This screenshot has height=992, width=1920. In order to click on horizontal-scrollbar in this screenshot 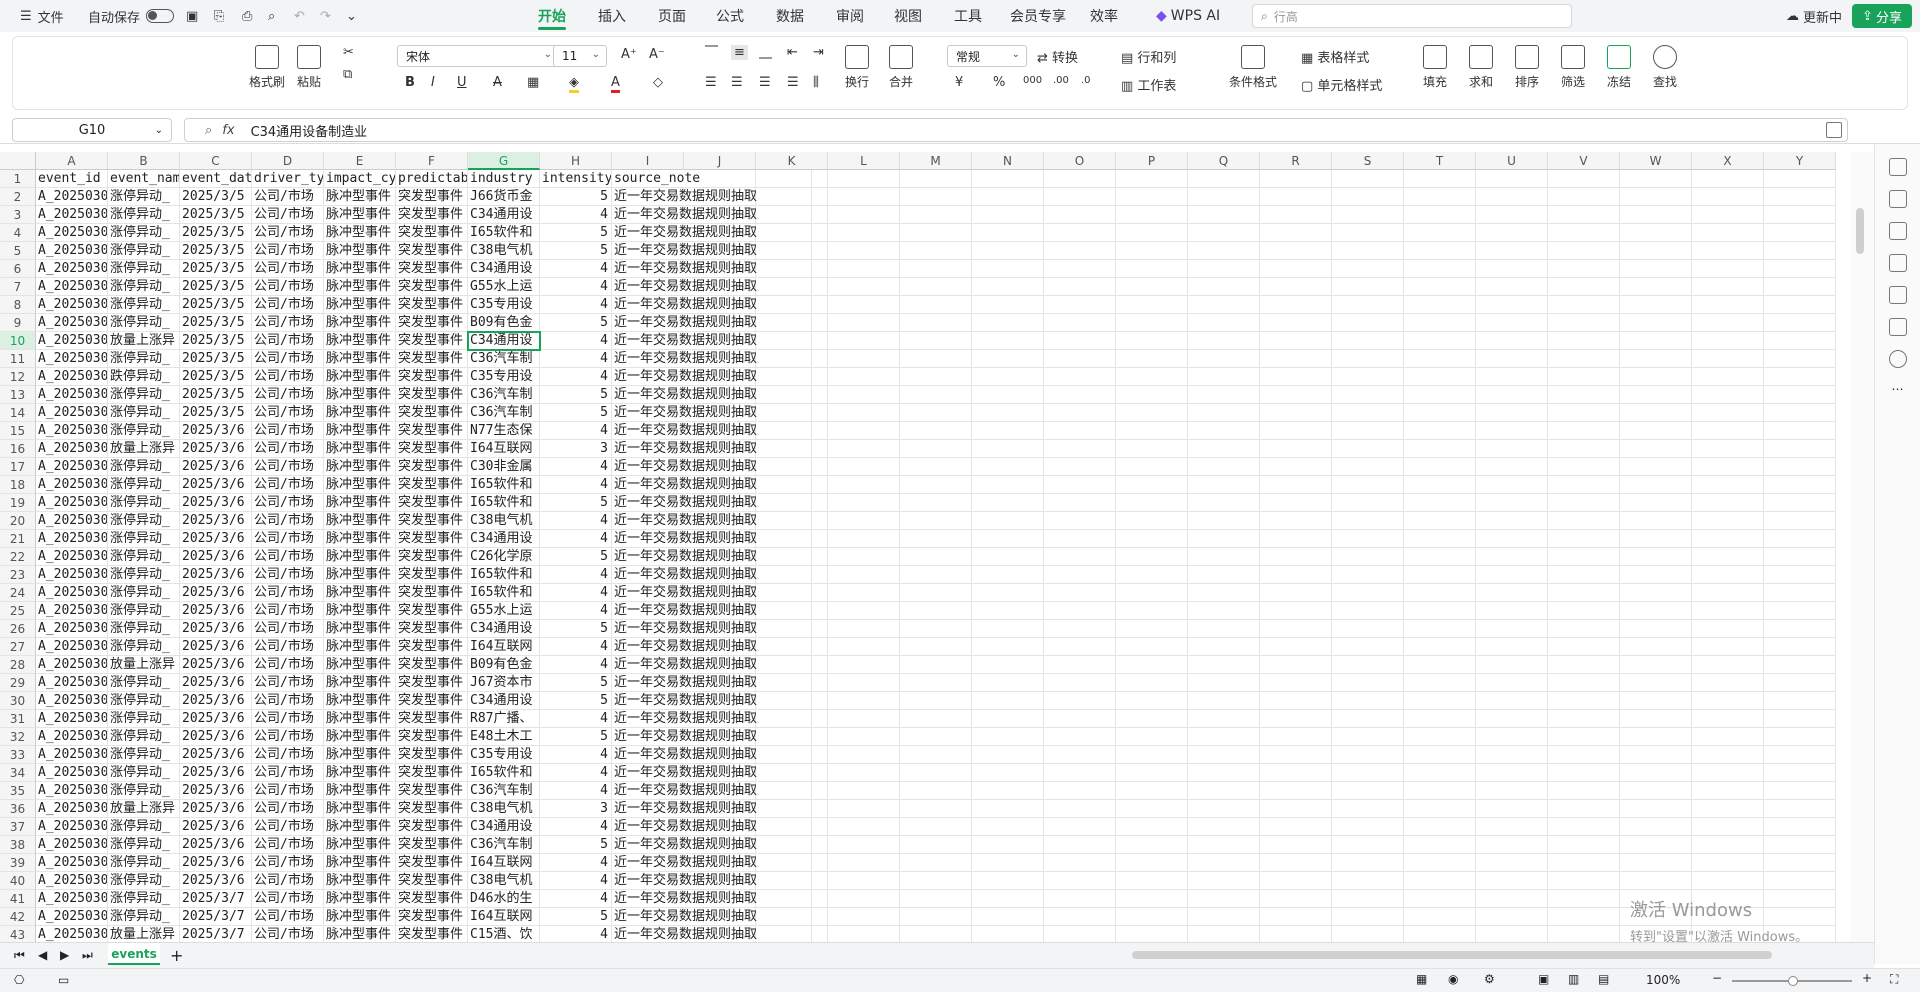, I will do `click(1468, 955)`.